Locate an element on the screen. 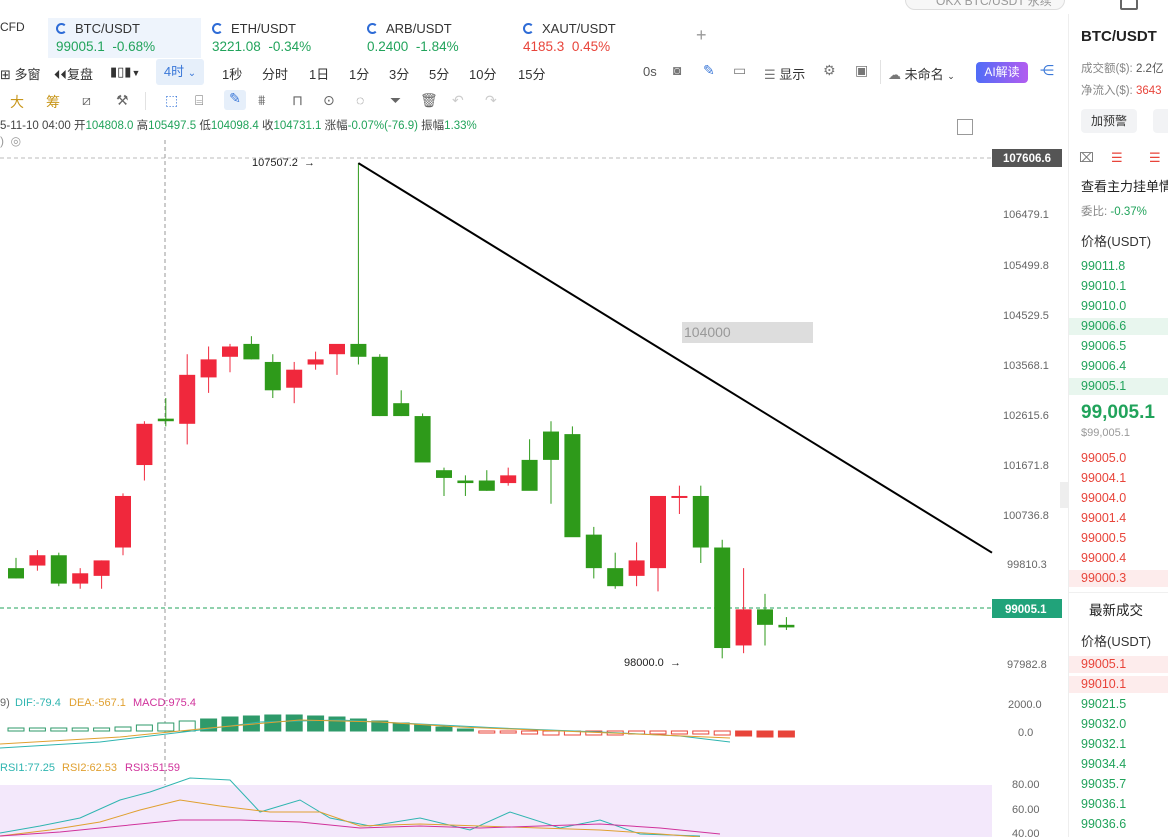 This screenshot has height=837, width=1168. last-price-usd: $99,005.1 is located at coordinates (1105, 433).